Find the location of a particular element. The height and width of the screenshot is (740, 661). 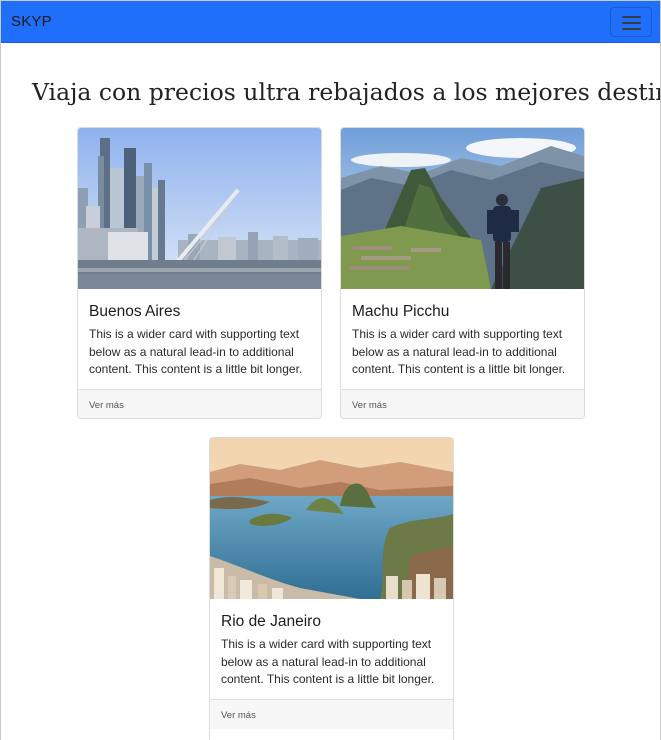

navbar: SKYP is located at coordinates (330, 22).